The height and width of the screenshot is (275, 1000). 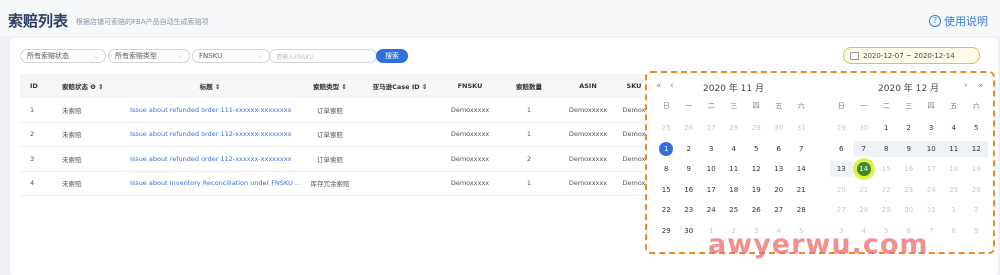 What do you see at coordinates (954, 106) in the screenshot?
I see `weekday-label: 五` at bounding box center [954, 106].